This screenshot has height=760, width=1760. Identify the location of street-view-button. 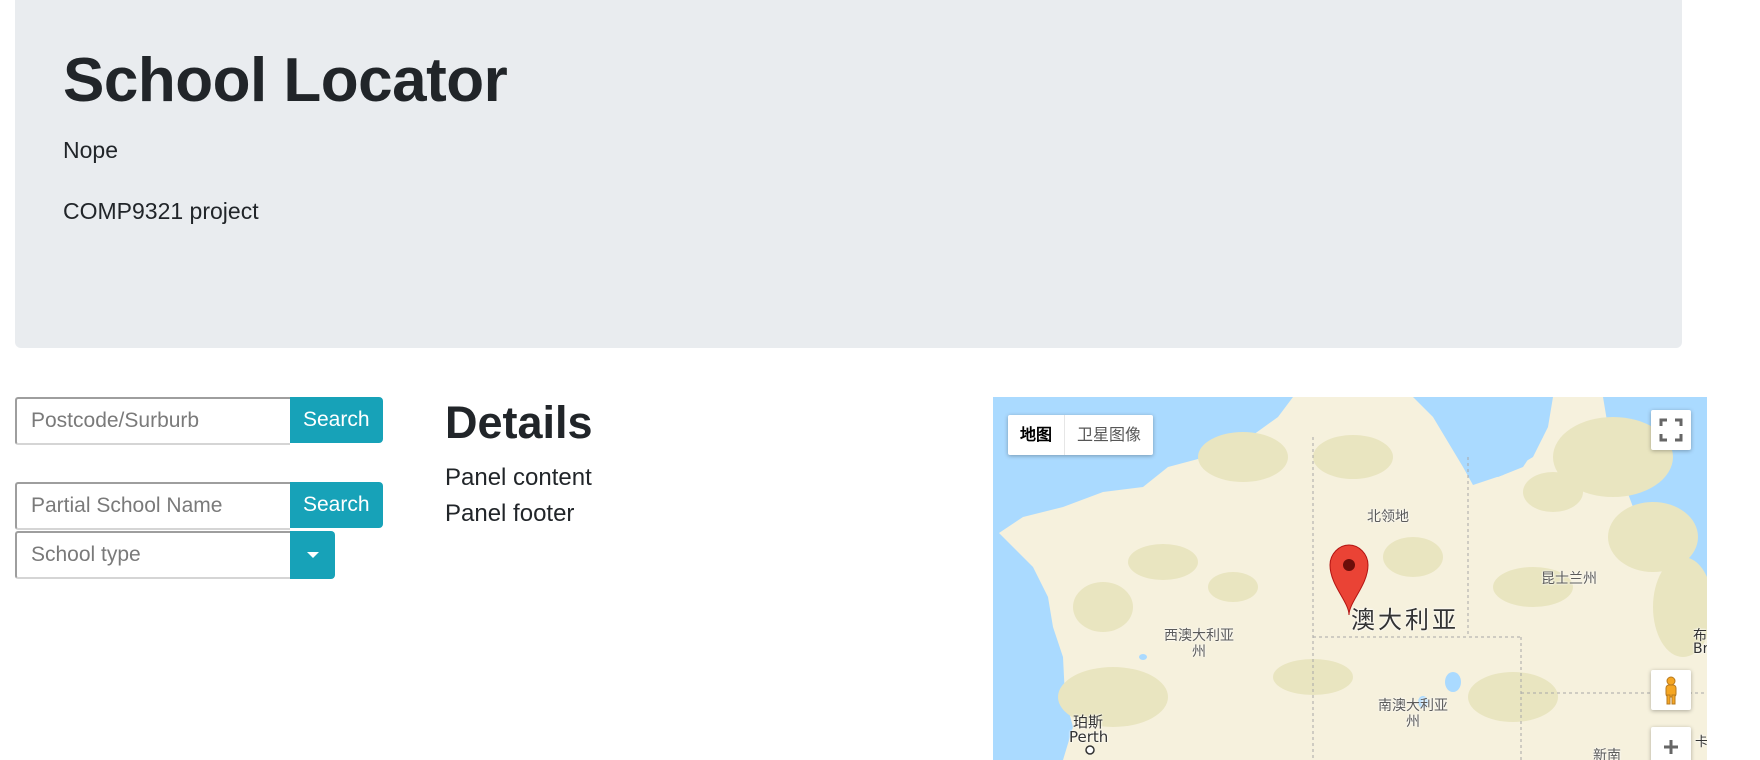
(1671, 690).